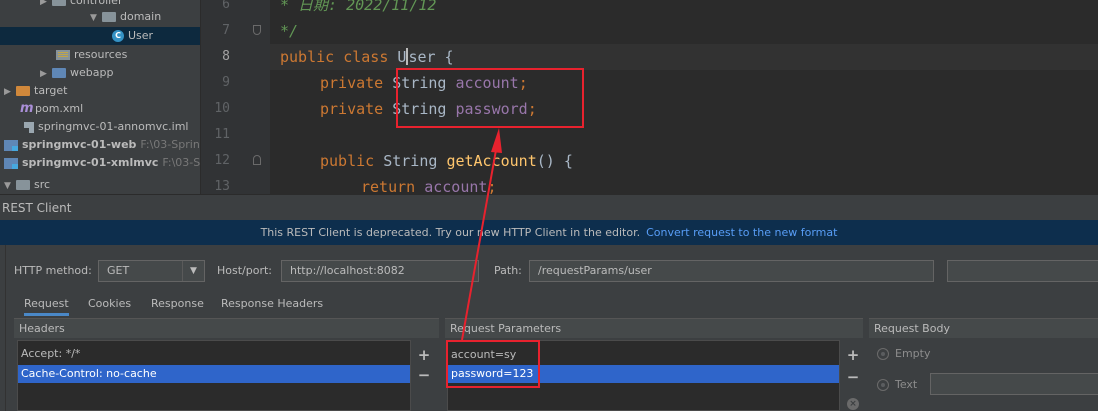  Describe the element at coordinates (63, 55) in the screenshot. I see `resources-folder-icon` at that location.